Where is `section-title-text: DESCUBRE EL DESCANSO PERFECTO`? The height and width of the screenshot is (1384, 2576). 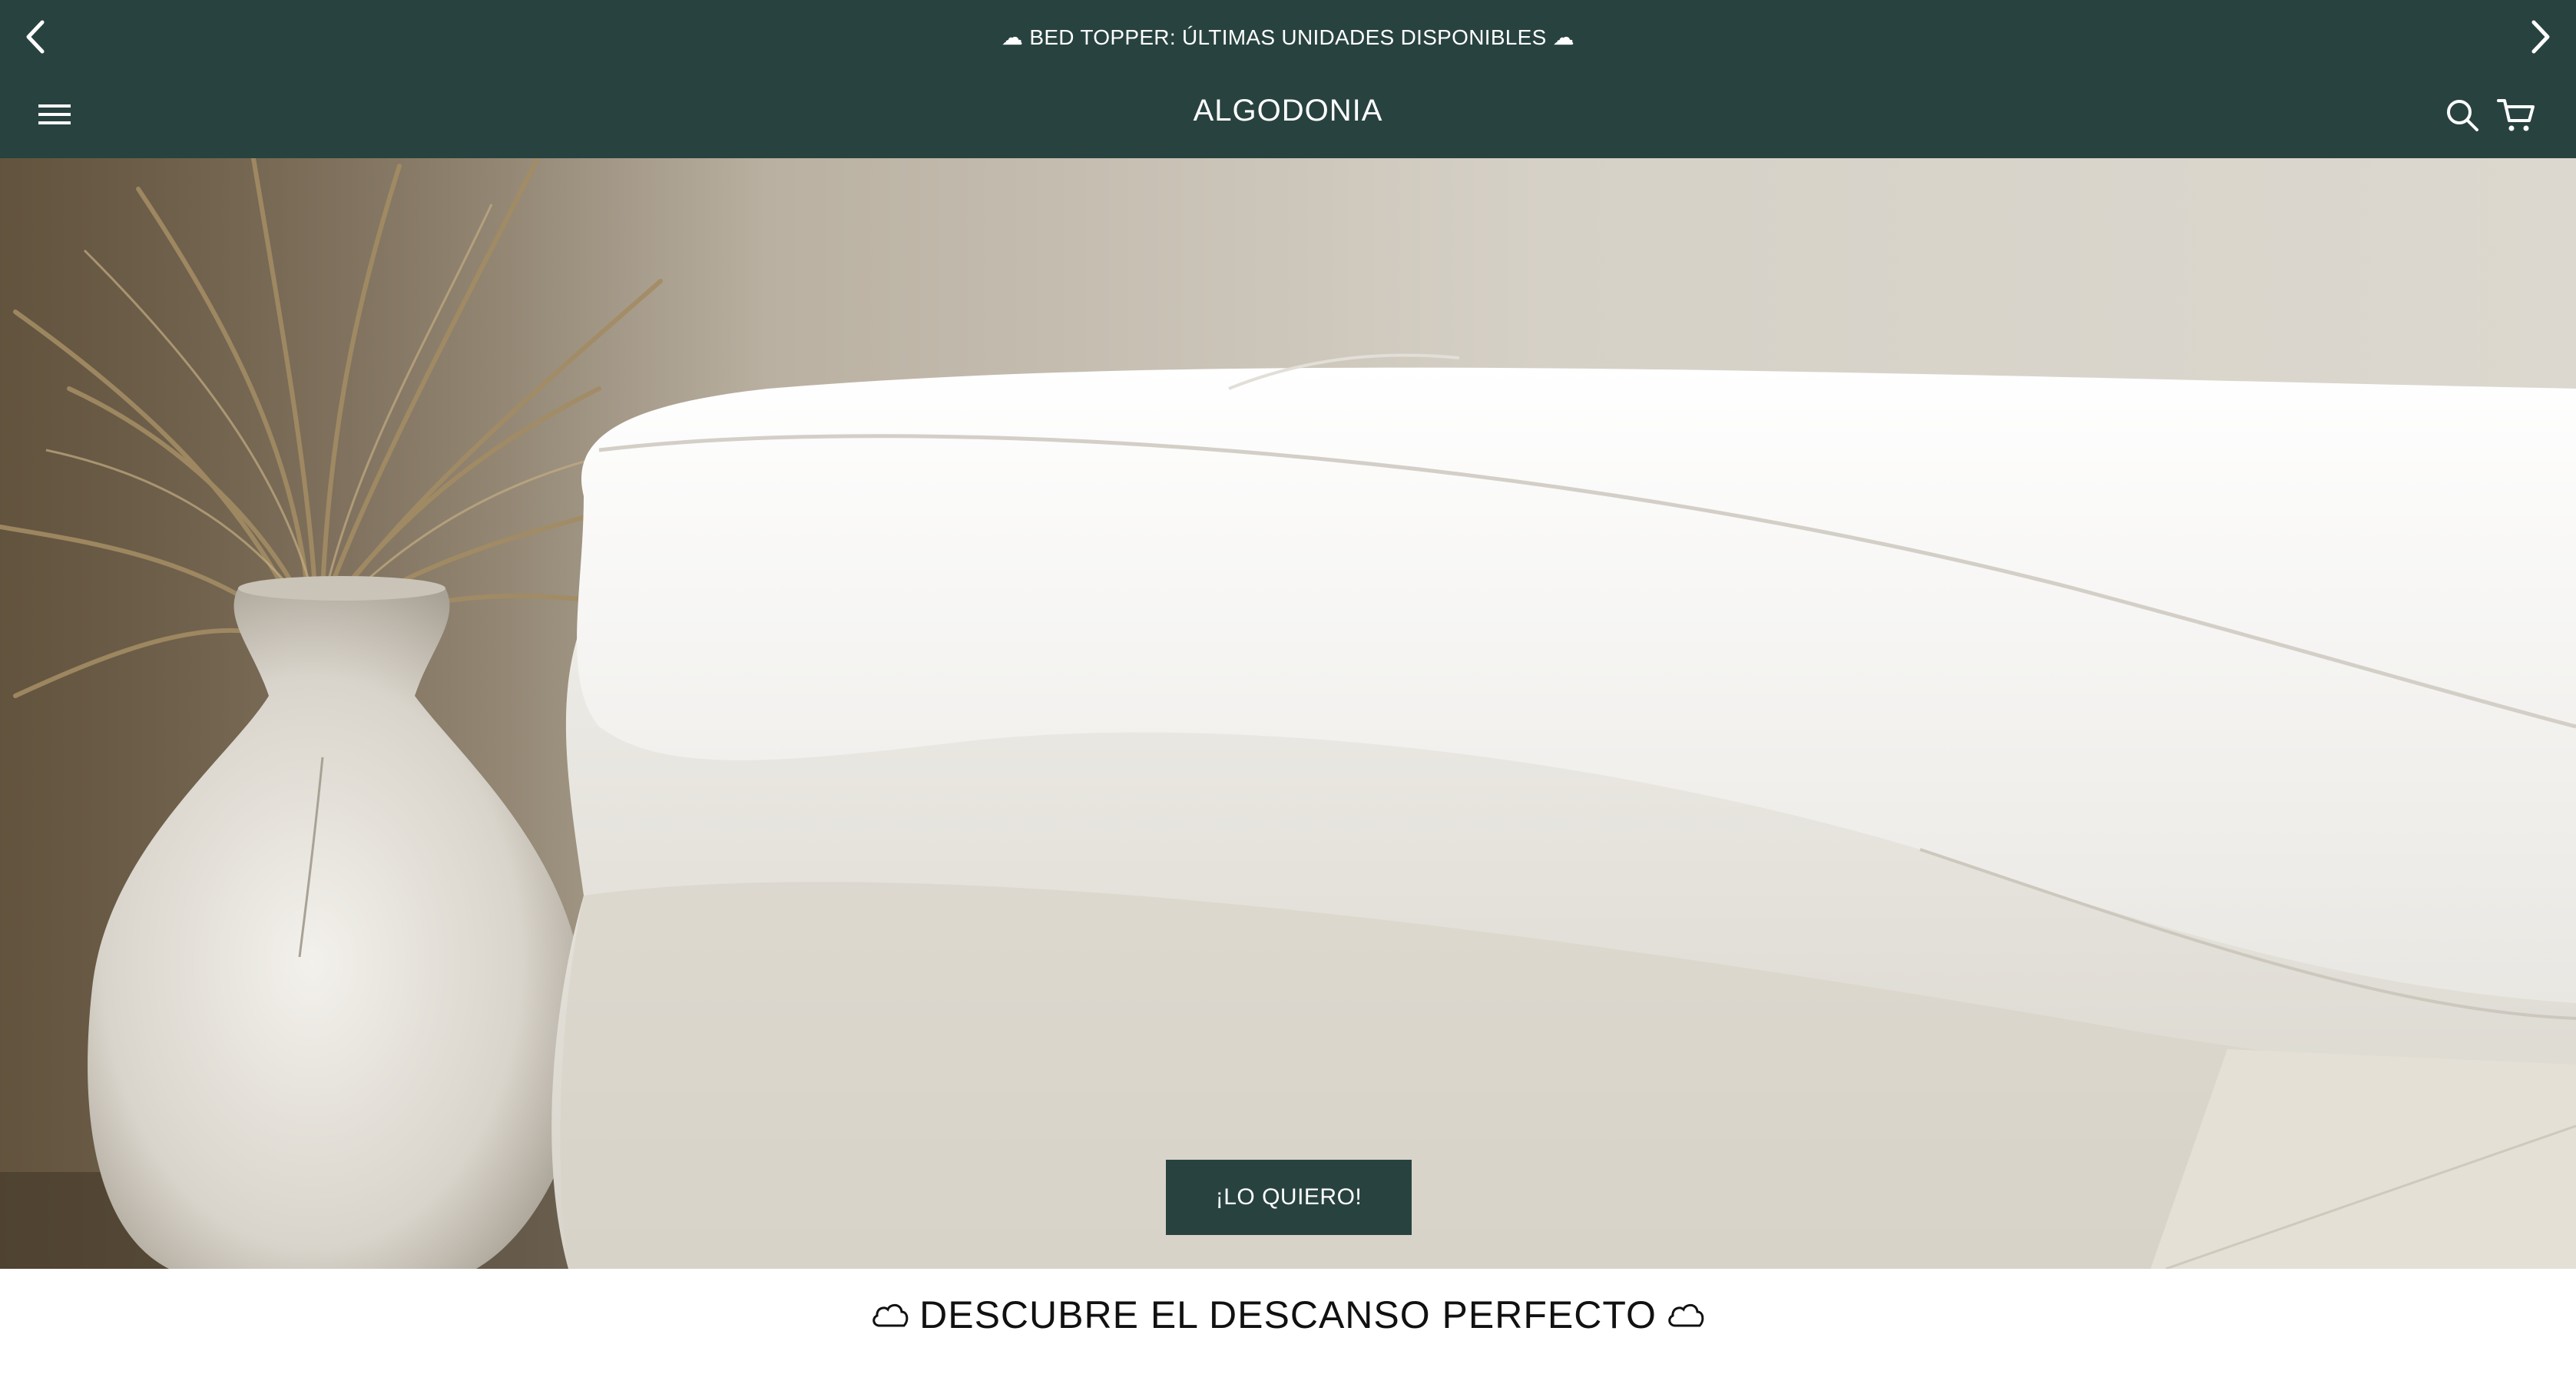 section-title-text: DESCUBRE EL DESCANSO PERFECTO is located at coordinates (1288, 1314).